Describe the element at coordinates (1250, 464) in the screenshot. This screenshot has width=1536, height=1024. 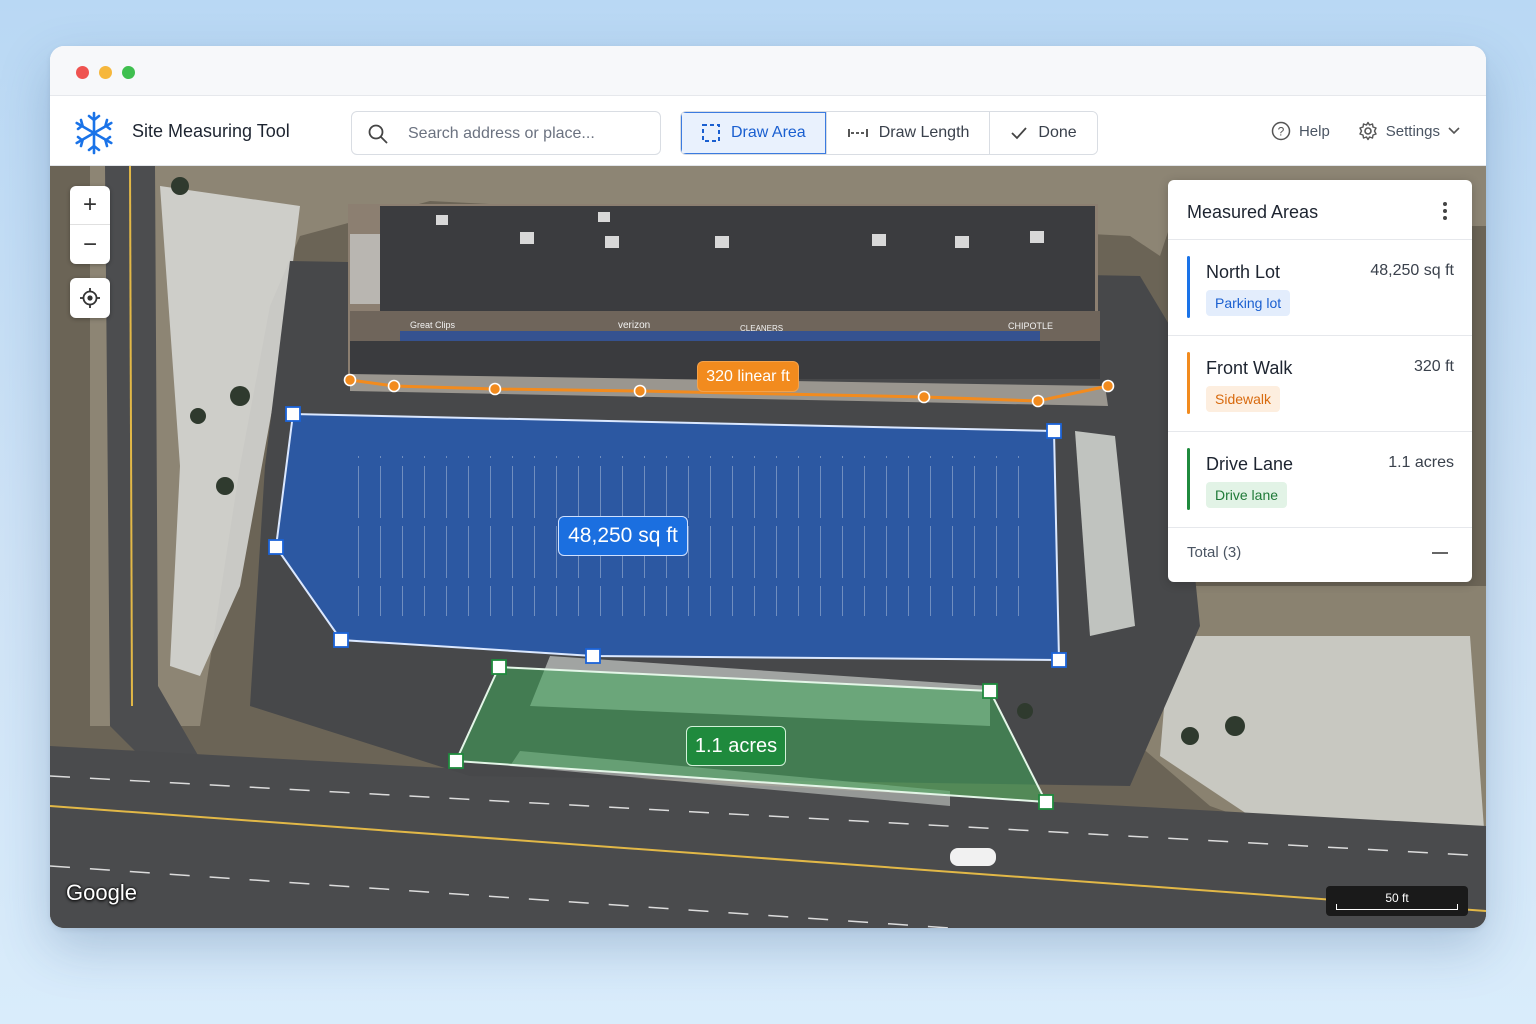
I see `measured-item-name: Drive Lane` at that location.